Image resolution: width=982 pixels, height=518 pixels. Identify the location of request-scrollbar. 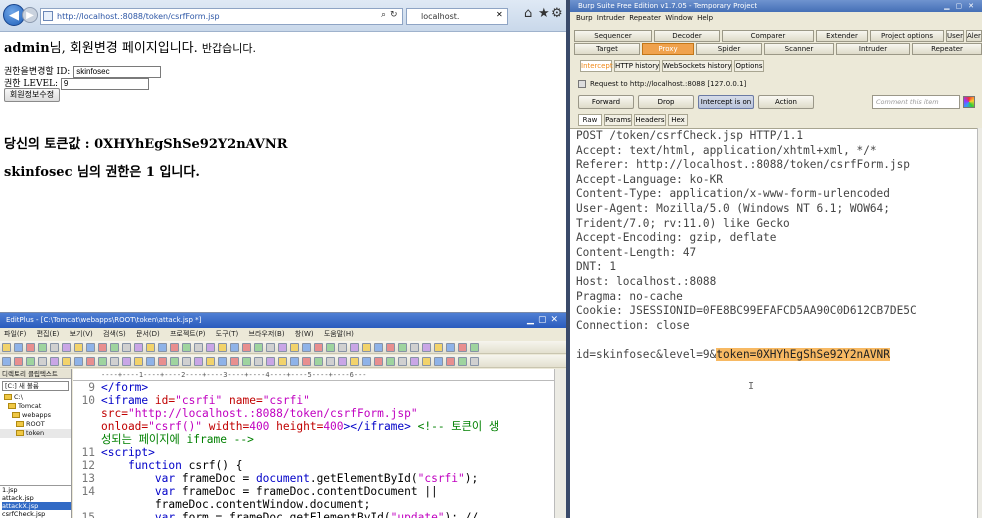
(979, 323).